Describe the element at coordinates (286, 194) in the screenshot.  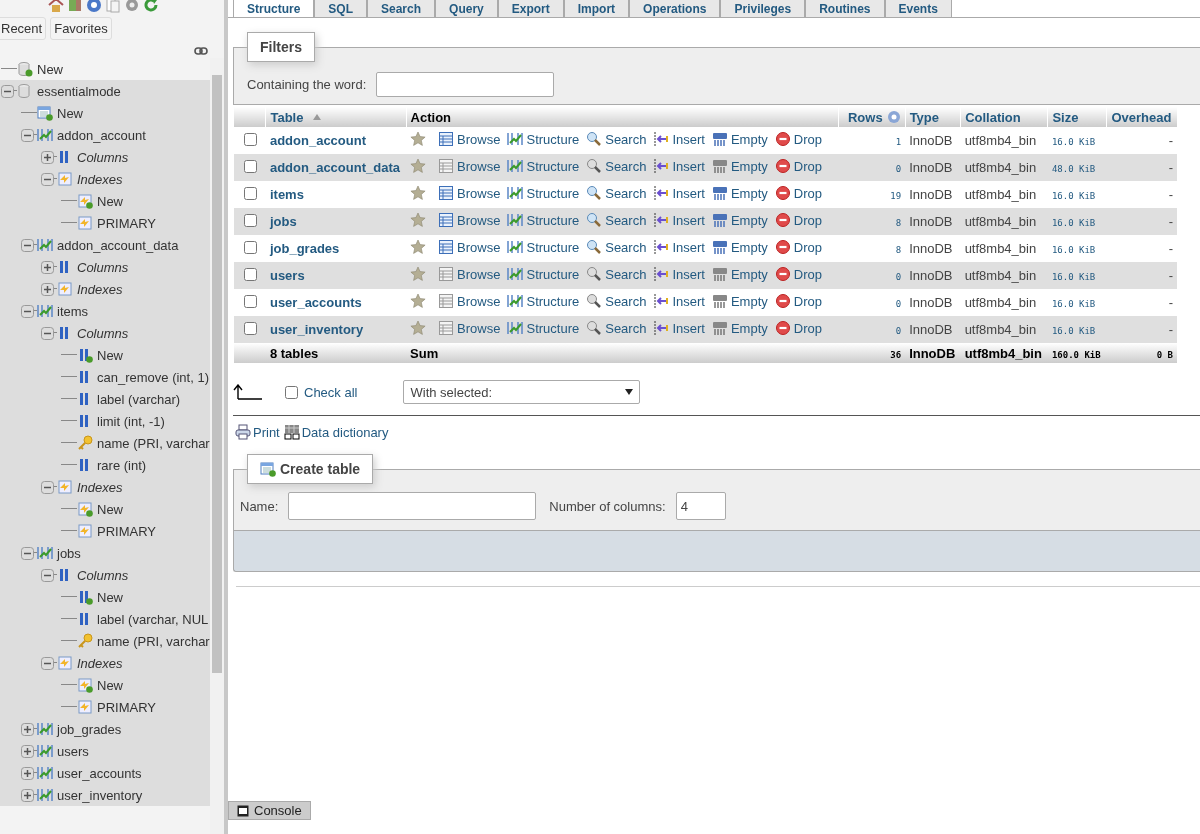
I see `table-name-link: items` at that location.